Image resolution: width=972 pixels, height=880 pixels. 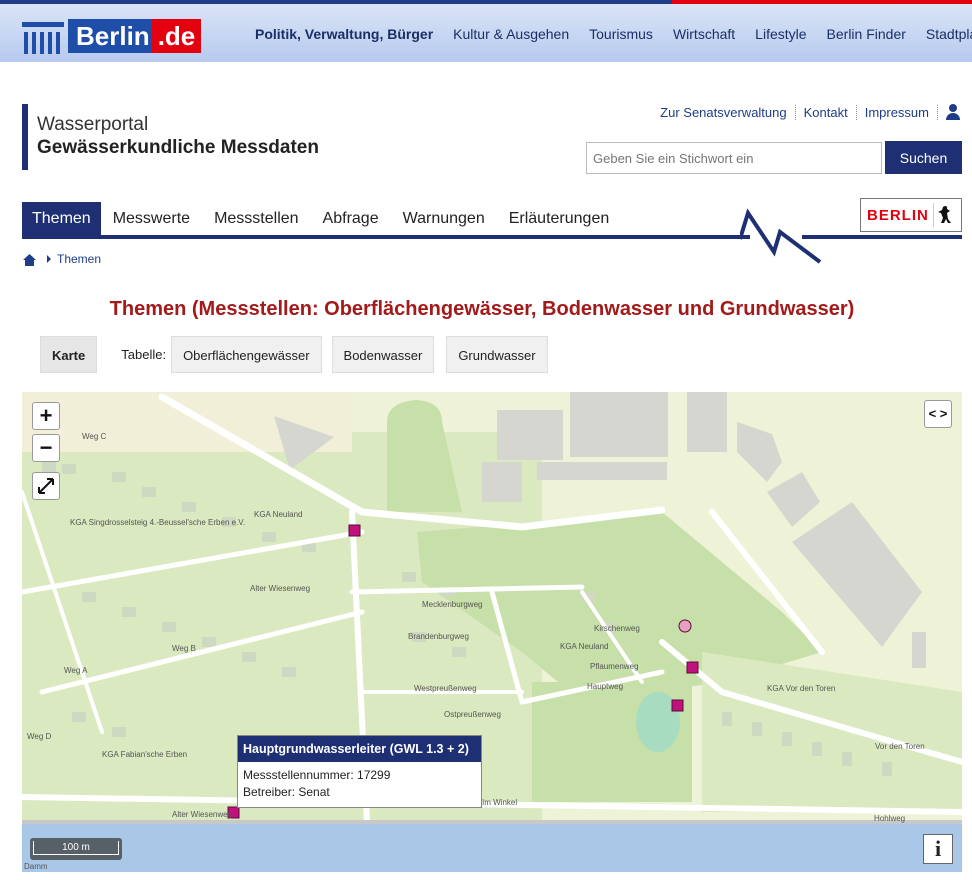 I want to click on tab-grundwasser: Grundwasser, so click(x=497, y=354).